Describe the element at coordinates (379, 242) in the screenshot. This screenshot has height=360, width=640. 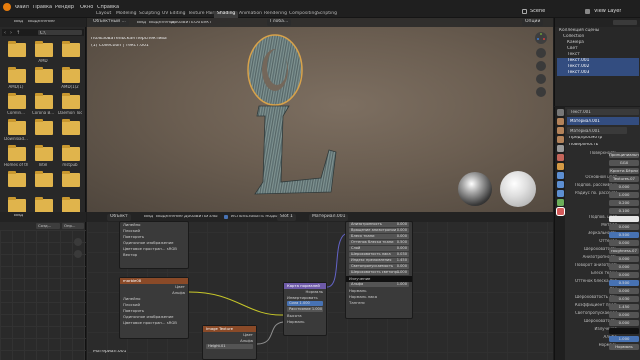
I see `bsdf-input-row: Оттенок блеска ткани 0.500` at that location.